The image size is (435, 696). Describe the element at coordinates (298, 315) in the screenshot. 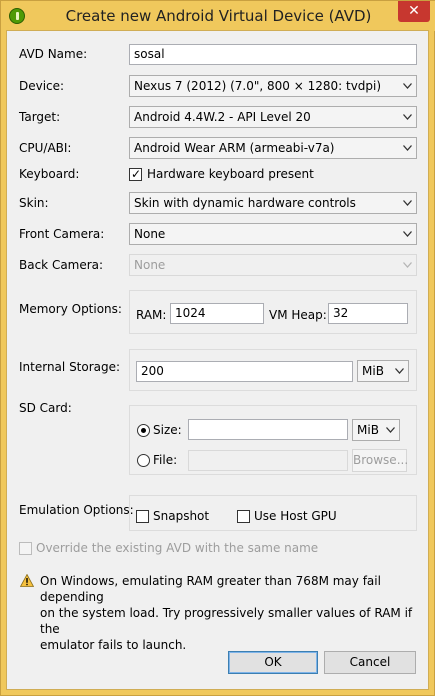

I see `vm-heap-label: VM Heap:` at that location.